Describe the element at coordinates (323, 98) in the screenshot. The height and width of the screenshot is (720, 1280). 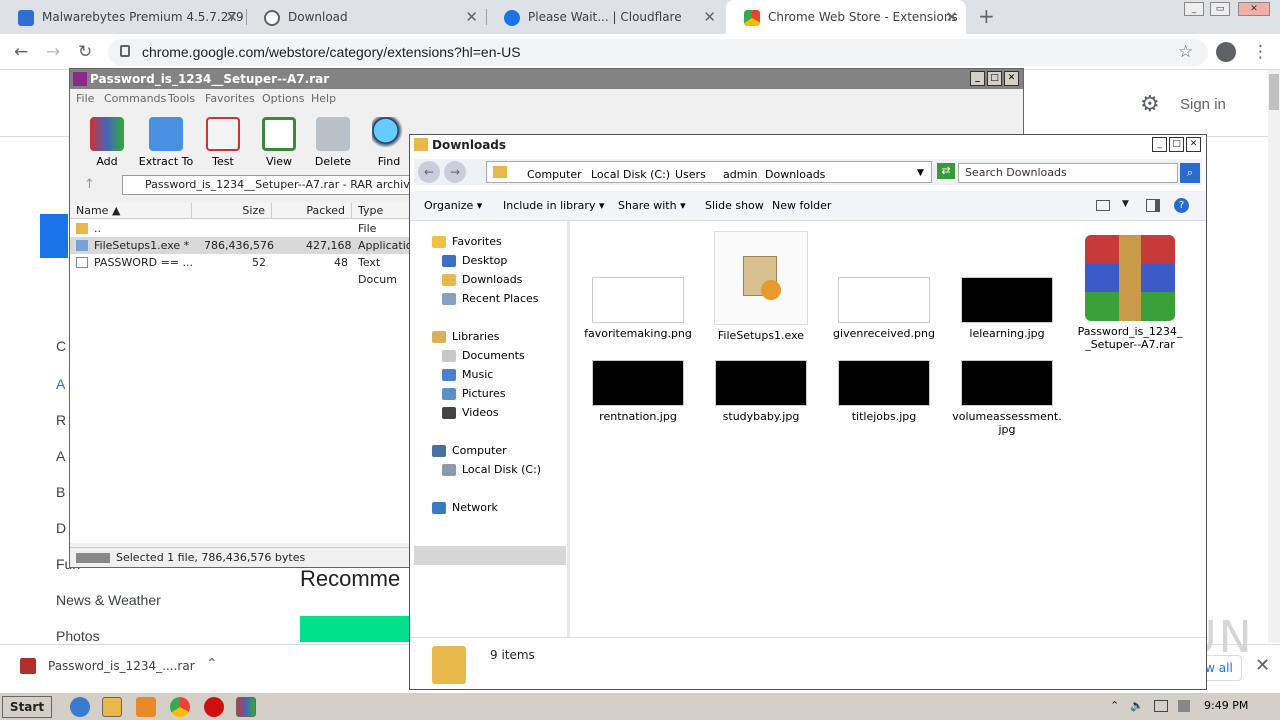
I see `menu-help: Help` at that location.